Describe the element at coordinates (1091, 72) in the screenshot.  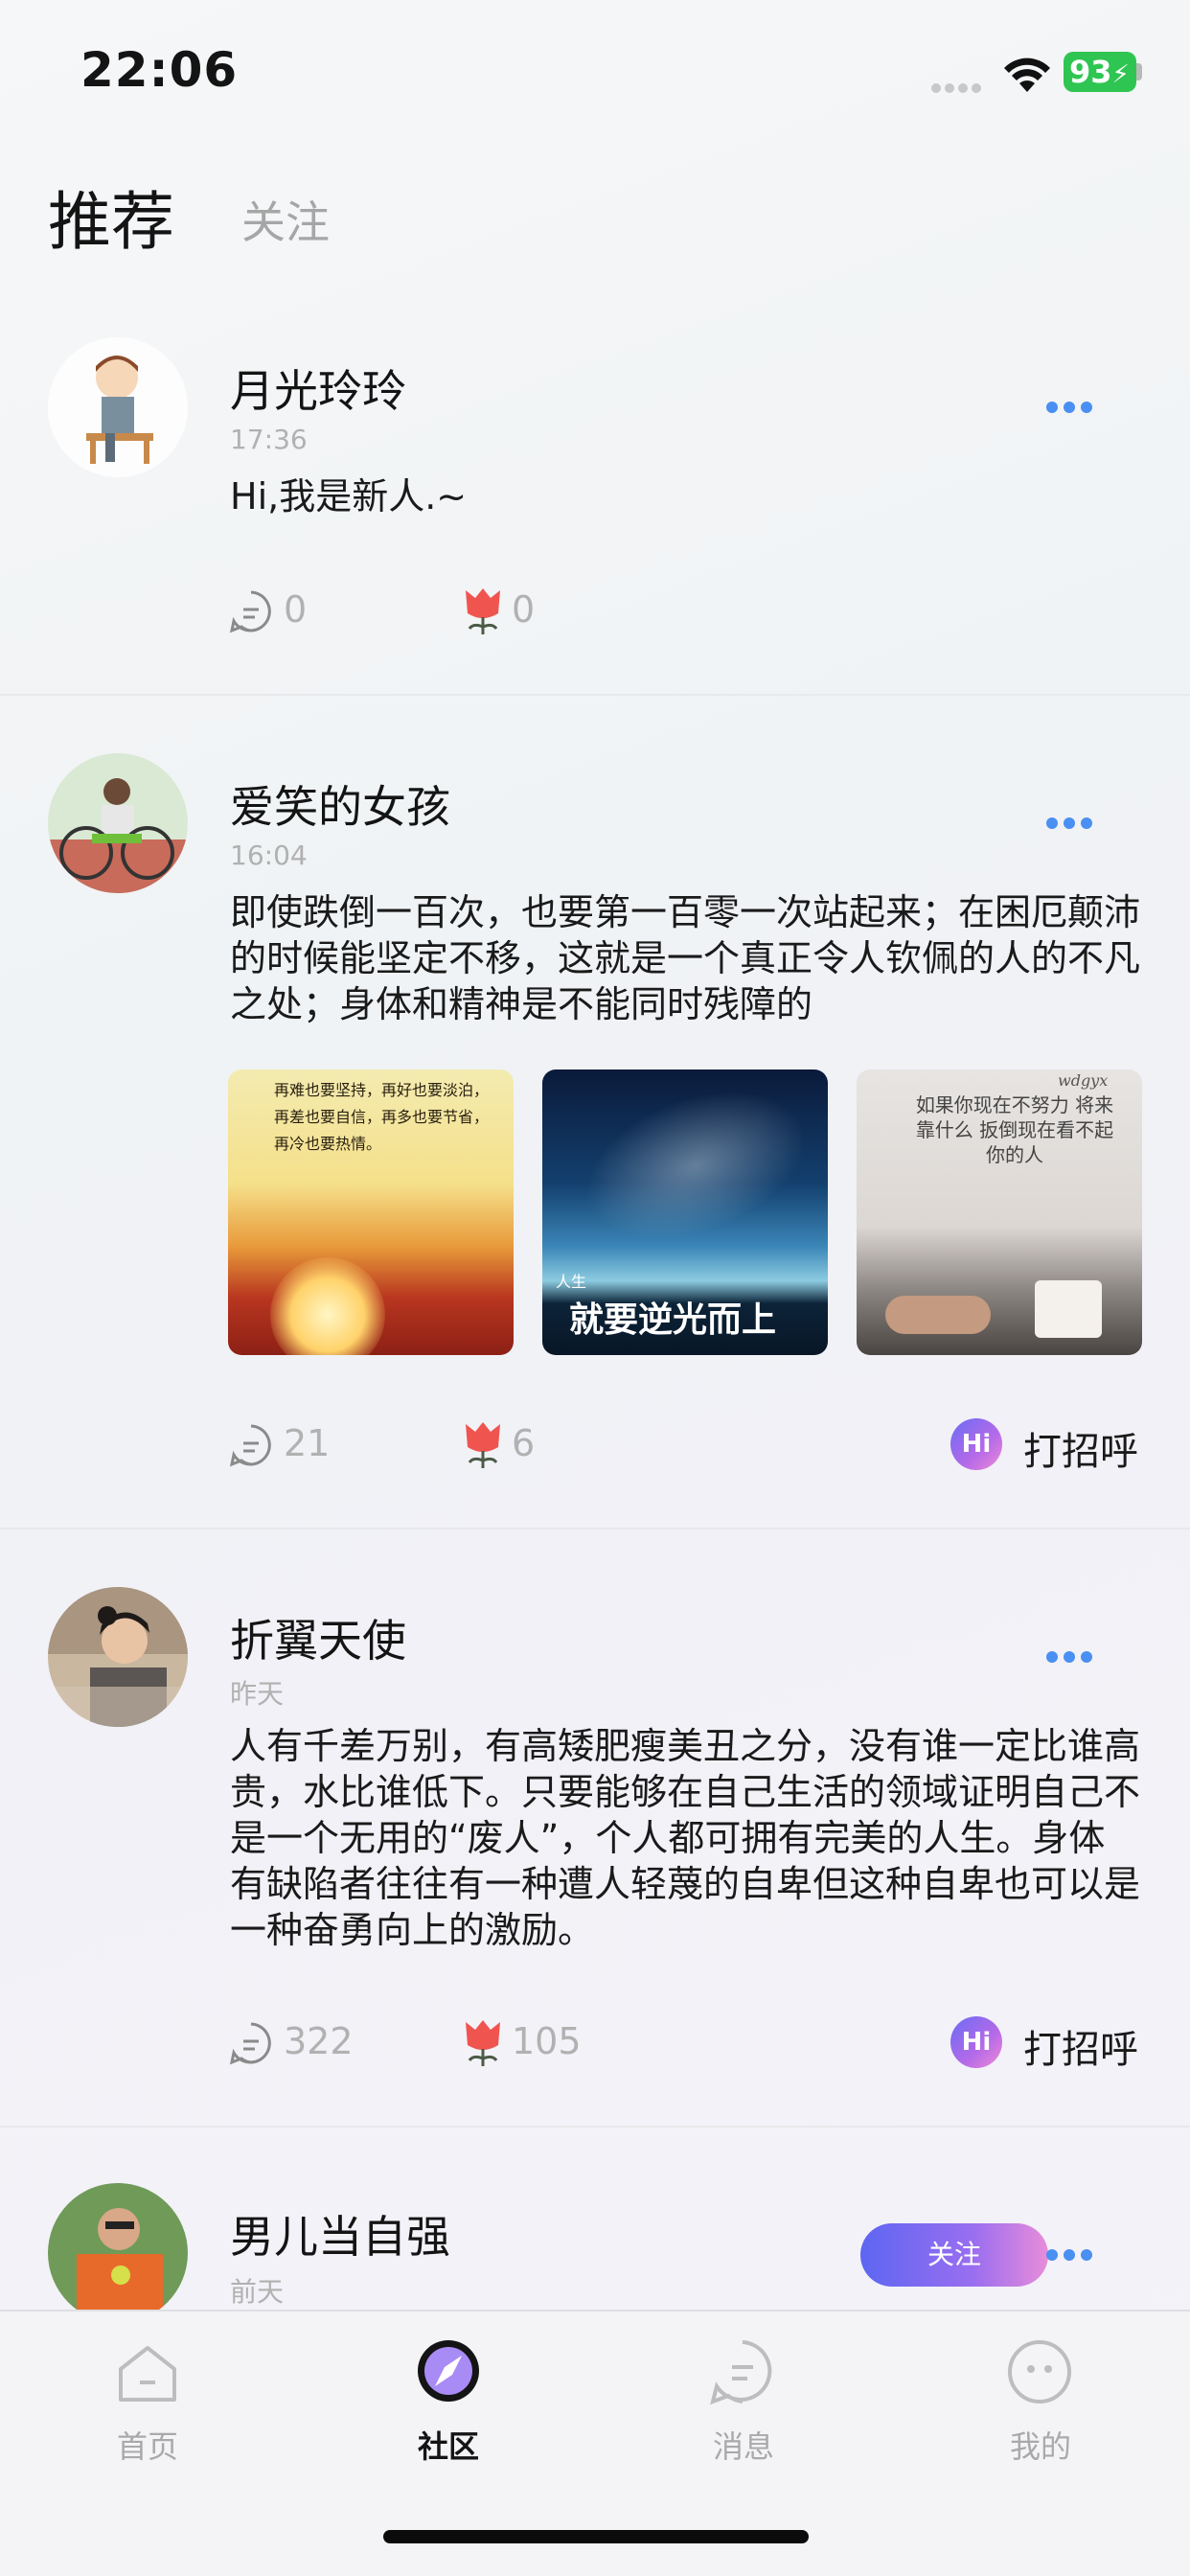
I see `battery-level: 93` at that location.